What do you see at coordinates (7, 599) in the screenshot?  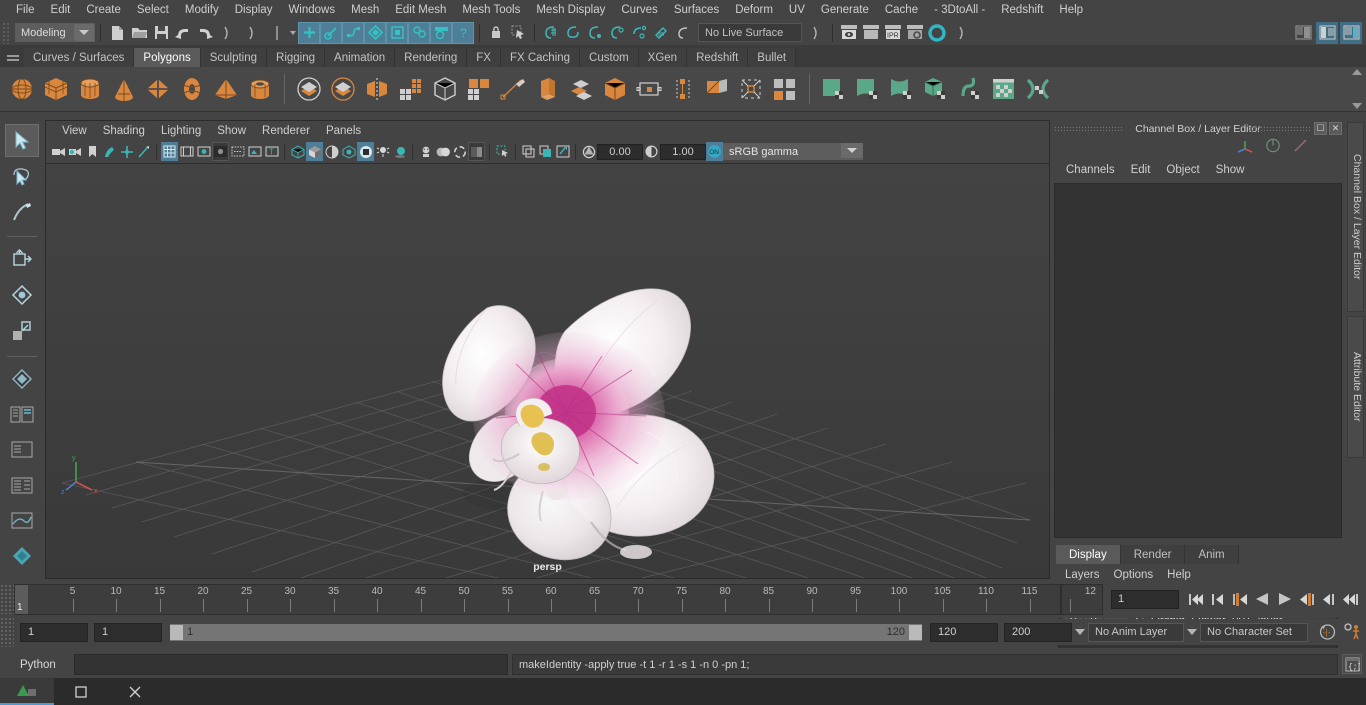 I see `time-slider-drag-handle` at bounding box center [7, 599].